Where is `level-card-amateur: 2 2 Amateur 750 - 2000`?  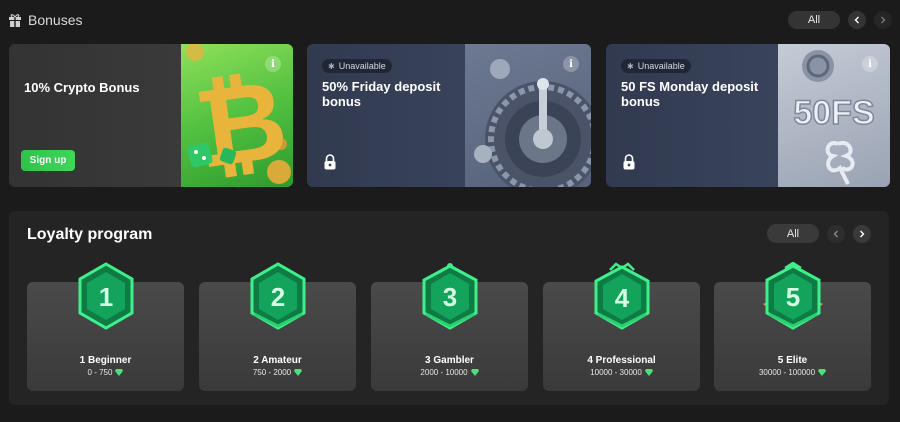
level-card-amateur: 2 2 Amateur 750 - 2000 is located at coordinates (277, 326).